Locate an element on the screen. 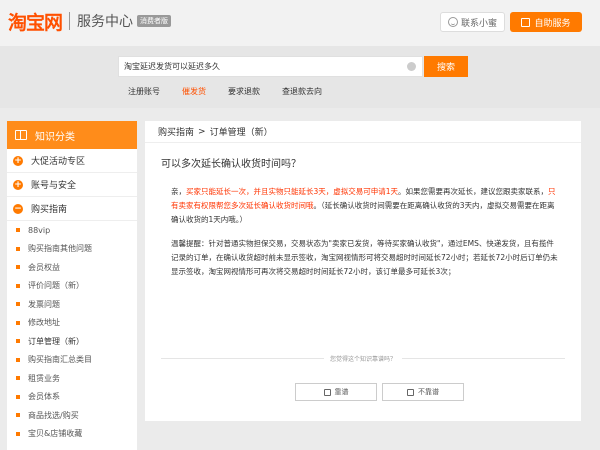  sidebar-subitem: 商品找选/购买 is located at coordinates (72, 415).